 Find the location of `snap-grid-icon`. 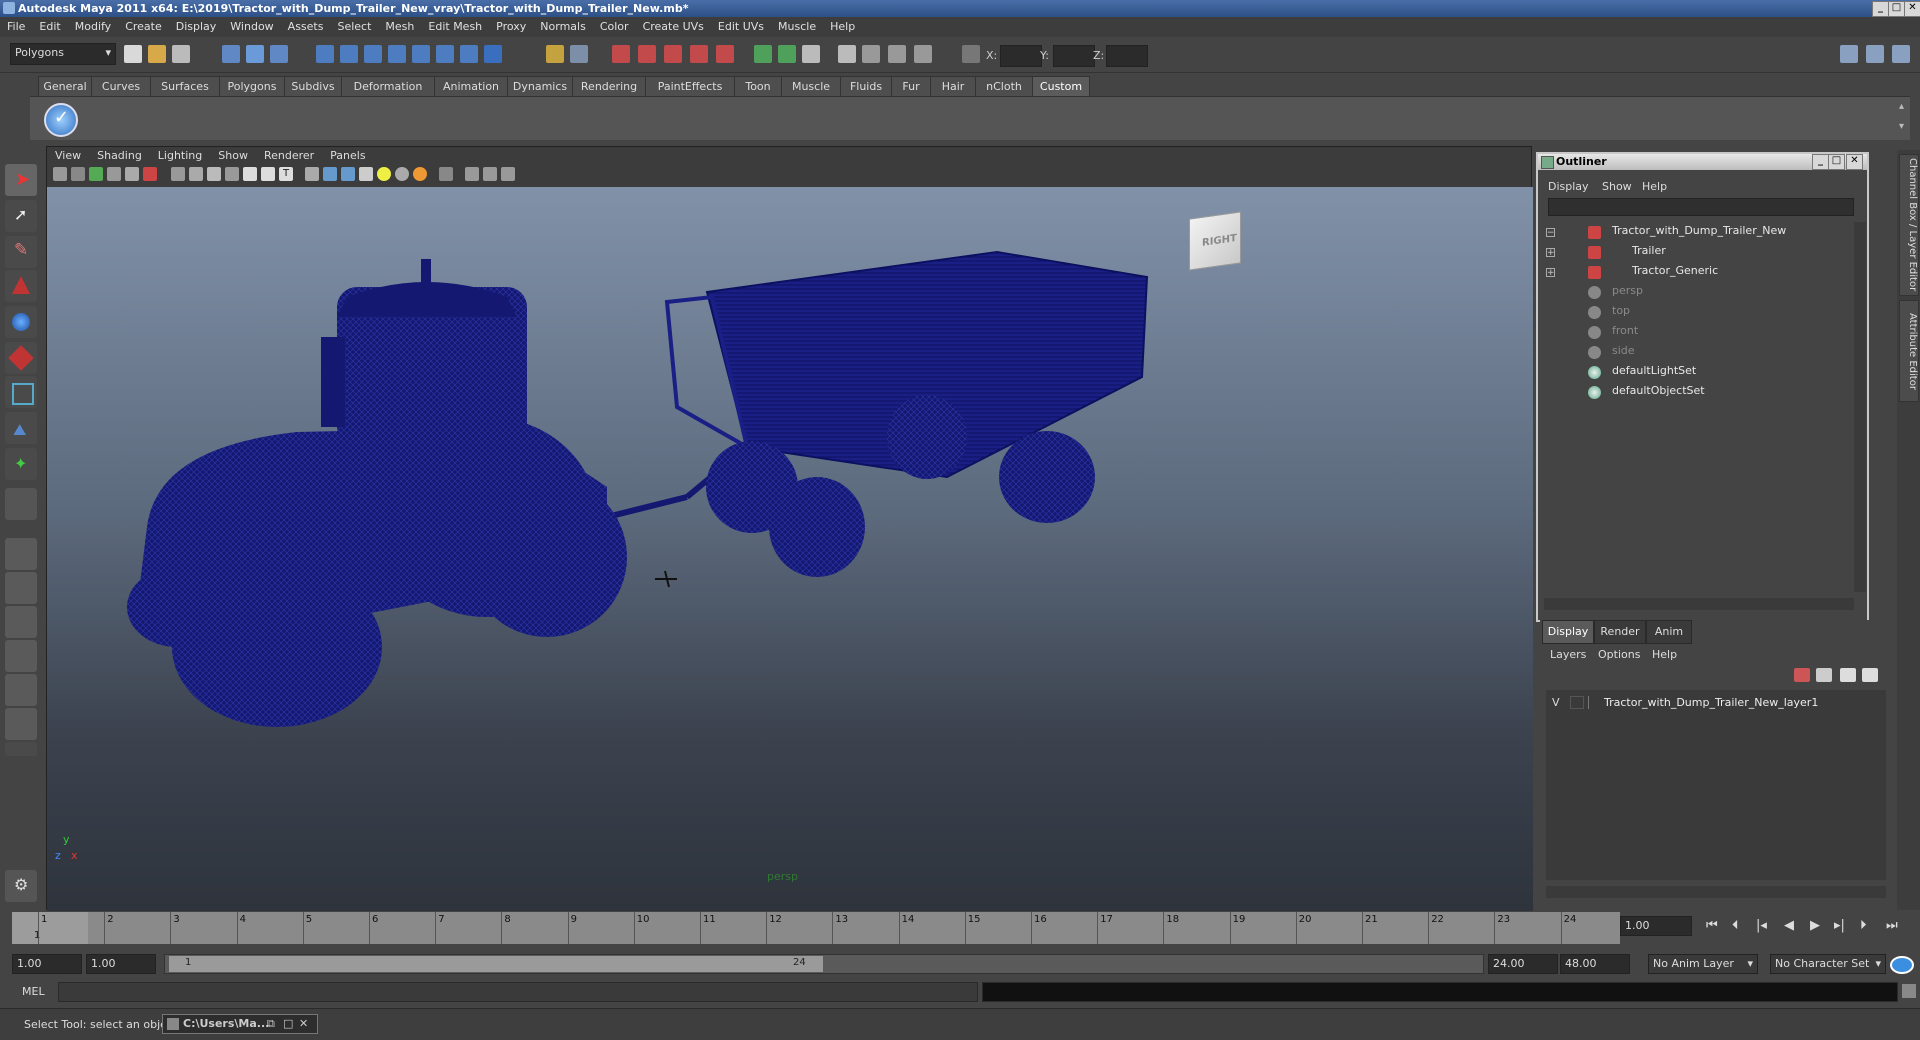

snap-grid-icon is located at coordinates (325, 54).